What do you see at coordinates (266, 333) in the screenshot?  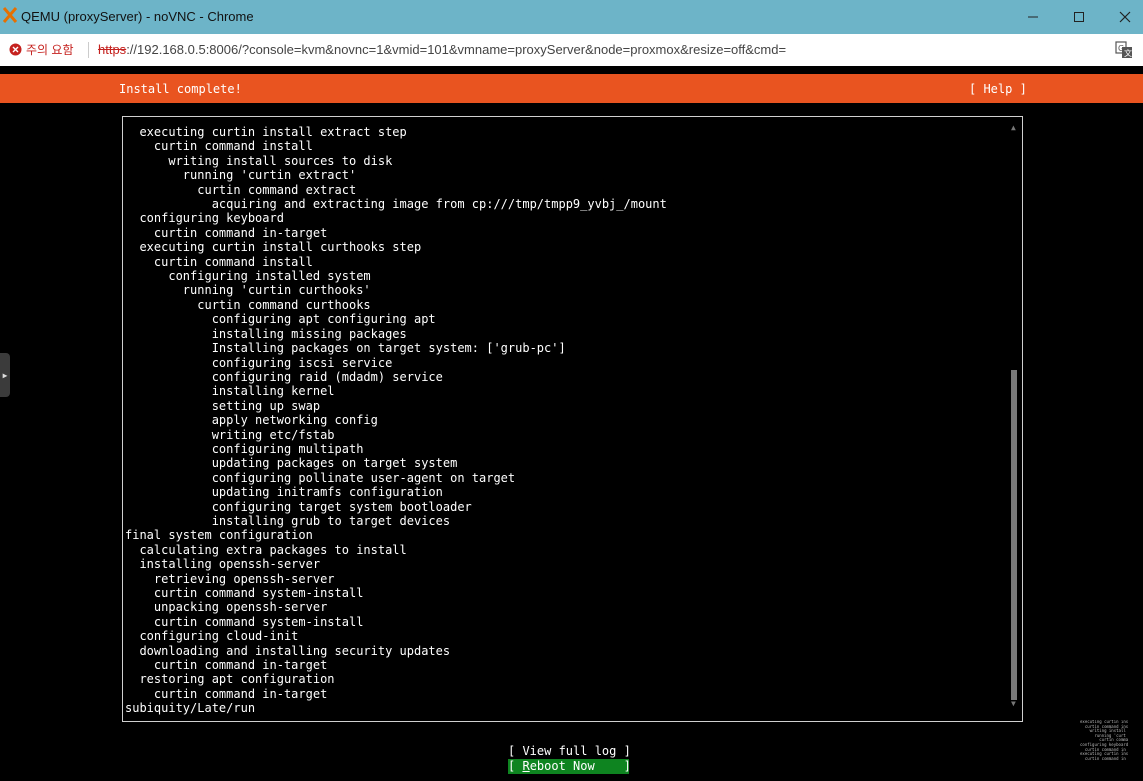 I see `log-line: installing missing packages` at bounding box center [266, 333].